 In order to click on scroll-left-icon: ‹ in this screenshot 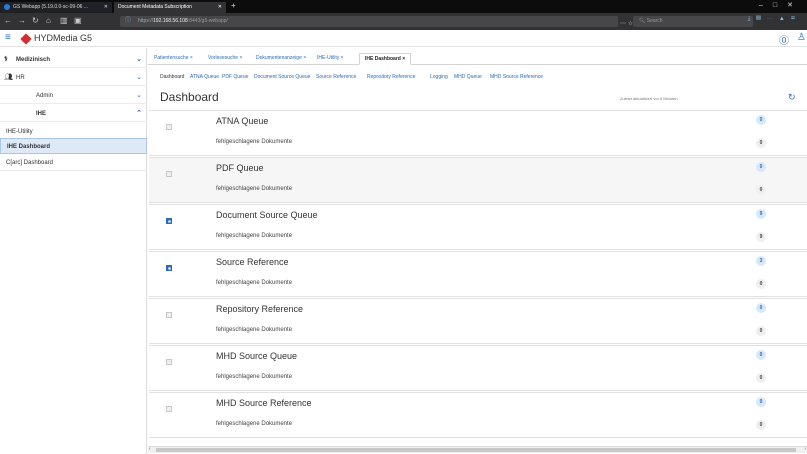, I will do `click(150, 449)`.